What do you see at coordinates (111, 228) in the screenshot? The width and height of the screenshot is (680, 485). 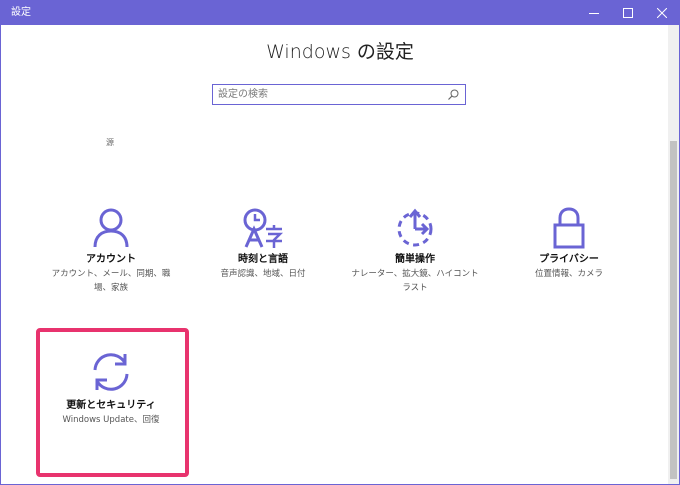 I see `person-icon` at bounding box center [111, 228].